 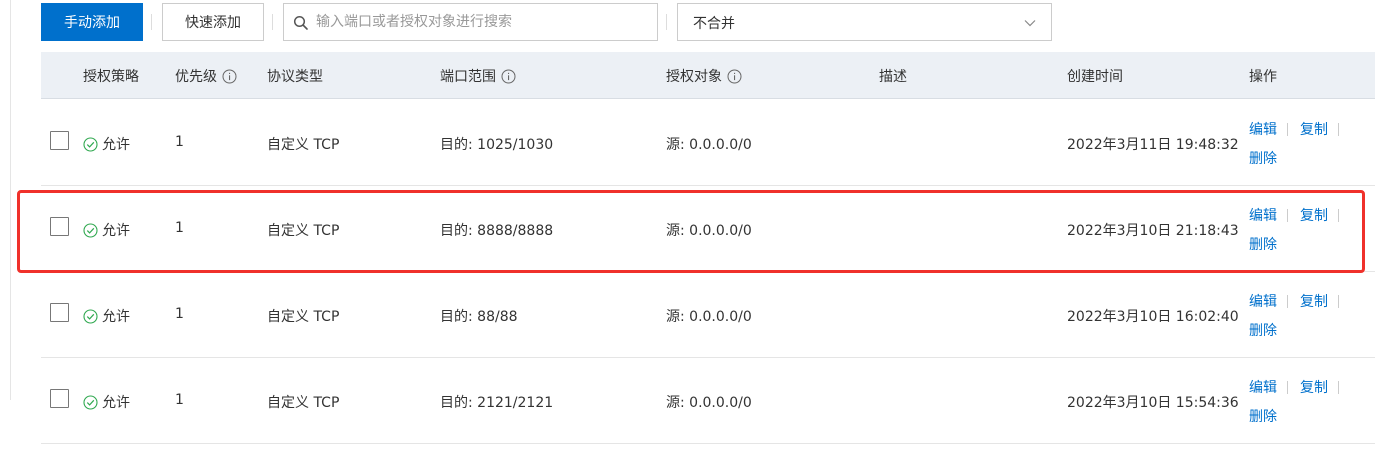 I want to click on column-header-port-range: 端口范围, so click(x=478, y=76).